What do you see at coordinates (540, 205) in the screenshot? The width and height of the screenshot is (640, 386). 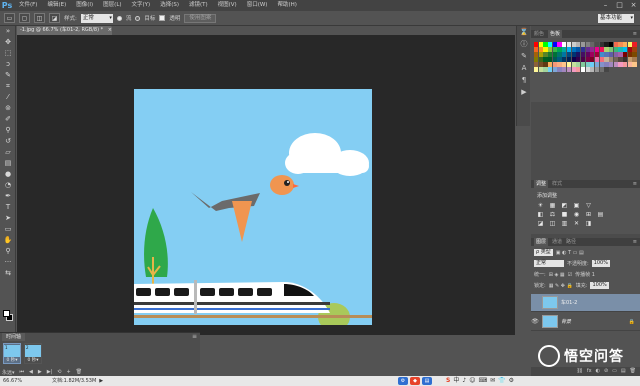 I see `brightness-icon: ☀` at bounding box center [540, 205].